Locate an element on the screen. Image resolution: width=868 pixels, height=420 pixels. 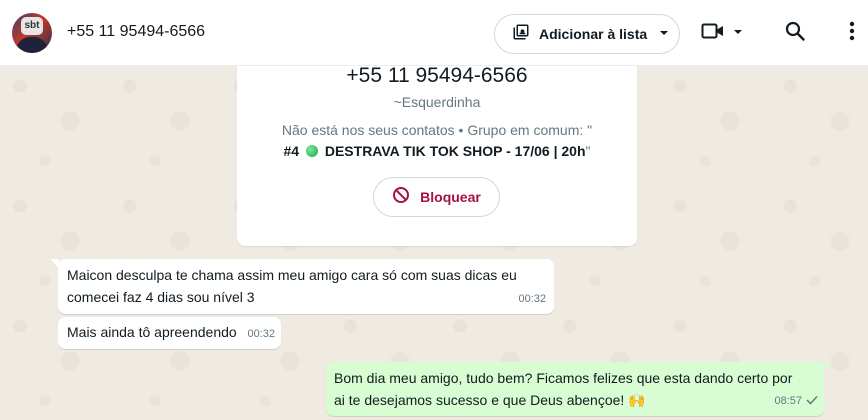
message-text-line: comecei faz 4 dias sou nível 3 is located at coordinates (161, 297).